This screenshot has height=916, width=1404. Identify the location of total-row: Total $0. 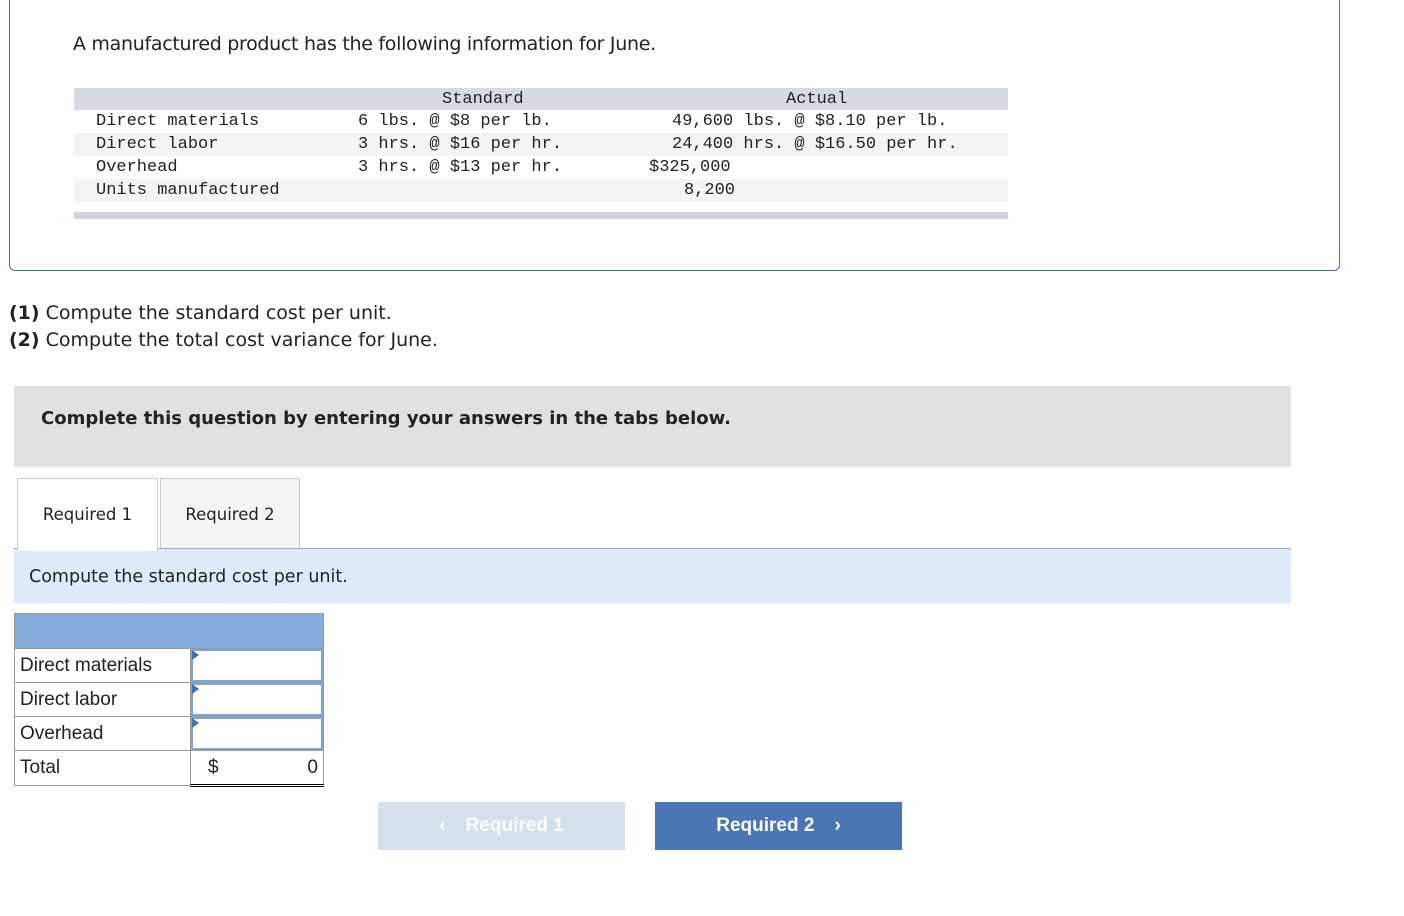
(169, 768).